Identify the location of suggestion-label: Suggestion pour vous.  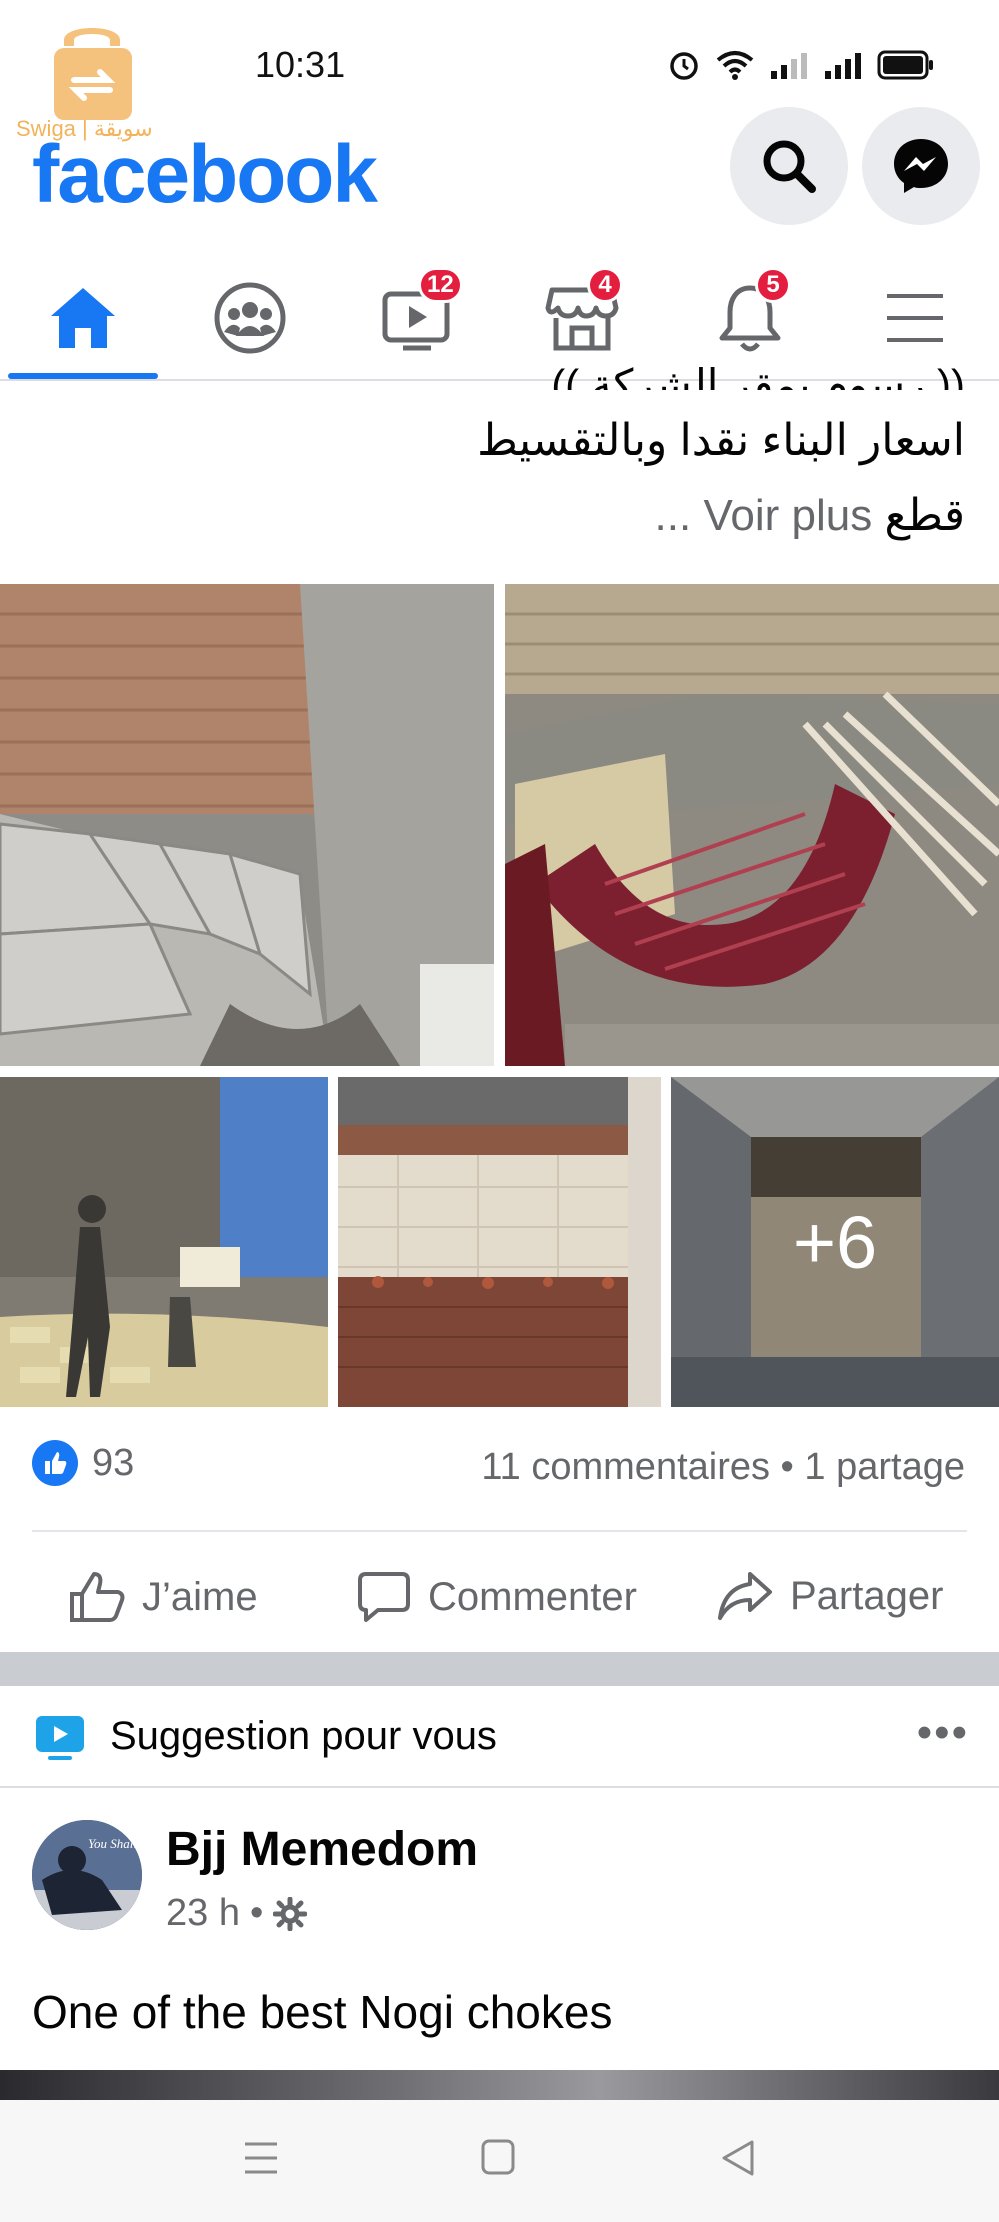
(303, 1736).